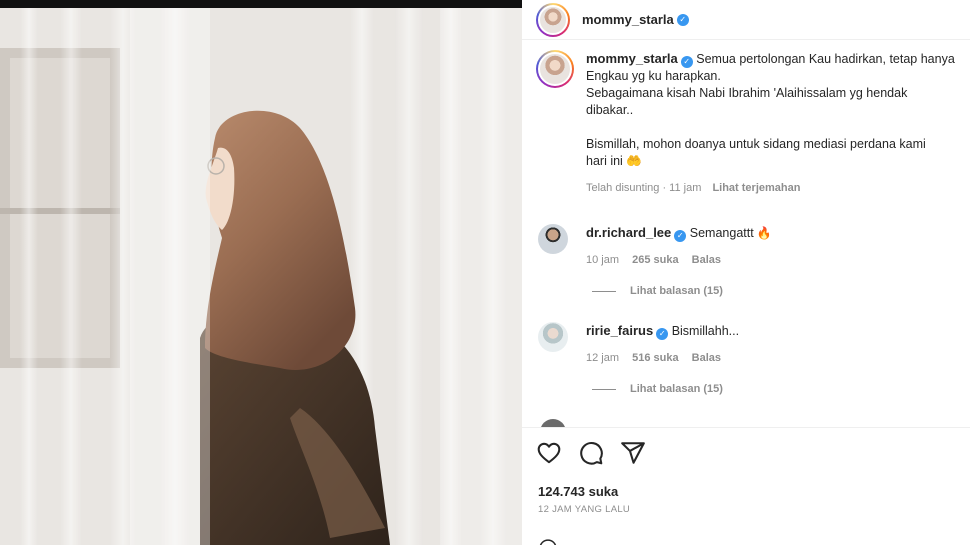  Describe the element at coordinates (628, 232) in the screenshot. I see `commenter-username: dr.richard_lee` at that location.